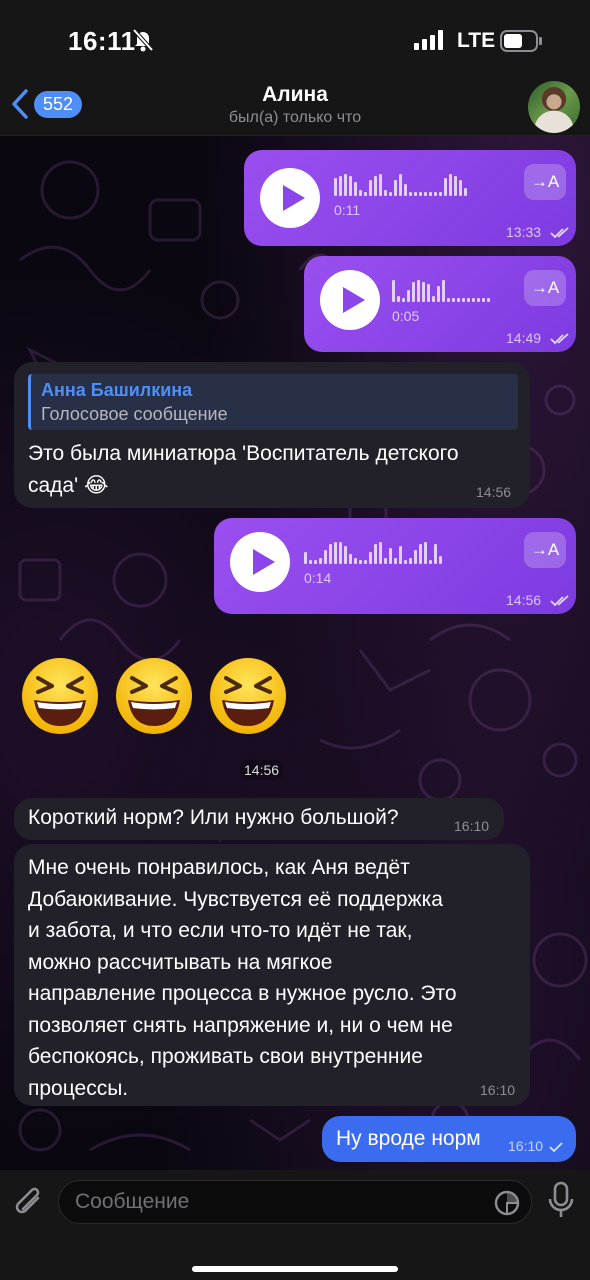 This screenshot has width=590, height=1280. Describe the element at coordinates (180, 962) in the screenshot. I see `message-line: можно рассчитывать на мягкое` at that location.